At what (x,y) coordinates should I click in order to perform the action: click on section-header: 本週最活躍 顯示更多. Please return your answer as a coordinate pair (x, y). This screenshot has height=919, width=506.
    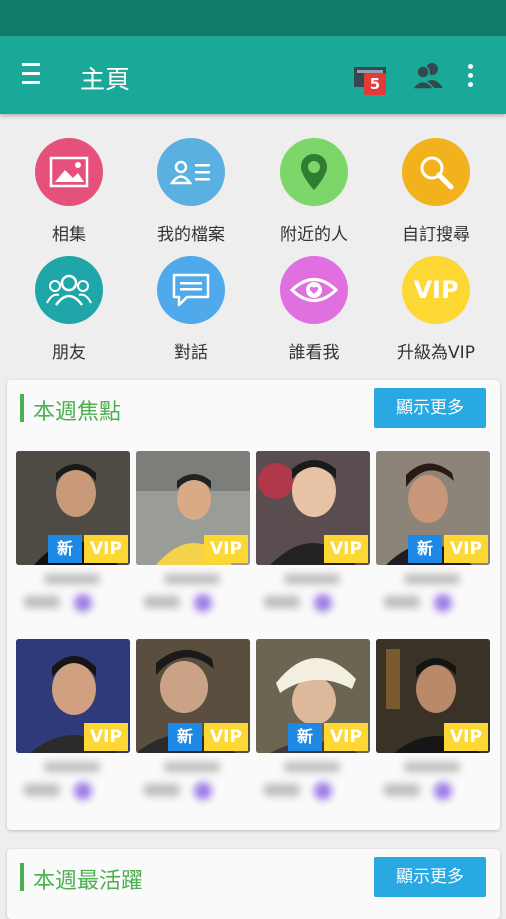
    Looking at the image, I should click on (253, 876).